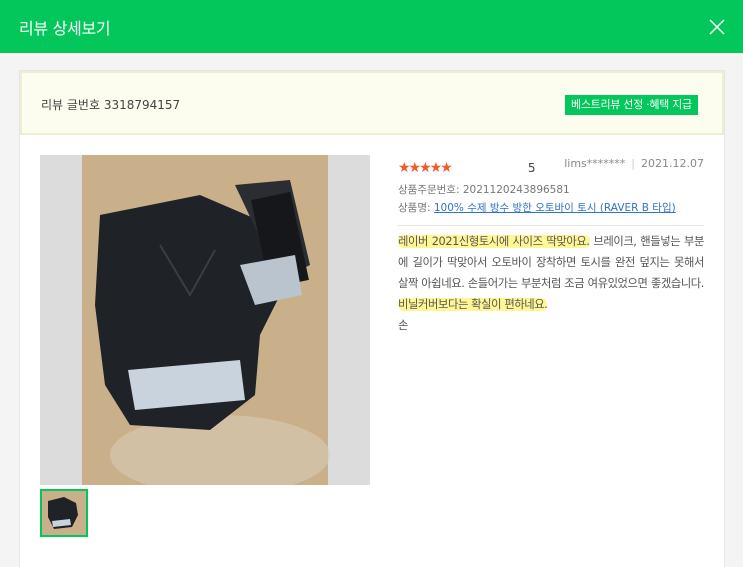 This screenshot has width=743, height=567. What do you see at coordinates (467, 166) in the screenshot?
I see `rating-row: ★★★★★ 5` at bounding box center [467, 166].